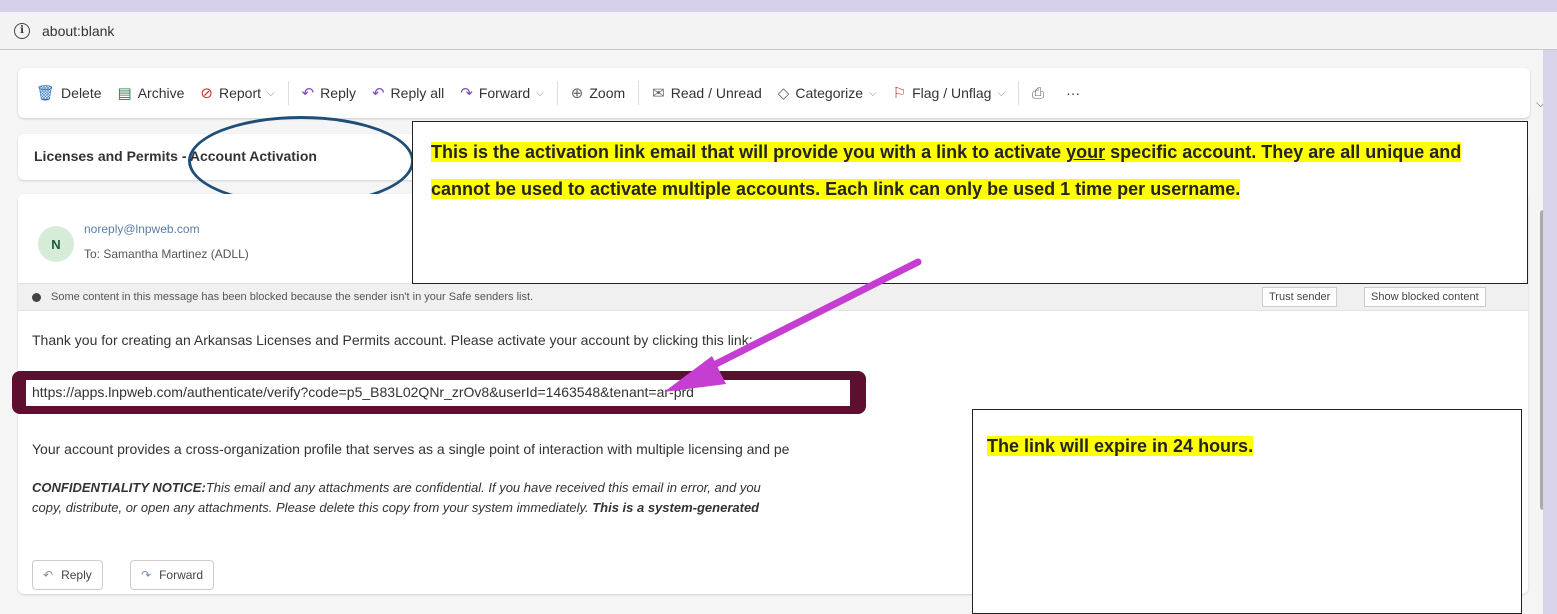  What do you see at coordinates (1550, 332) in the screenshot?
I see `window-edge` at bounding box center [1550, 332].